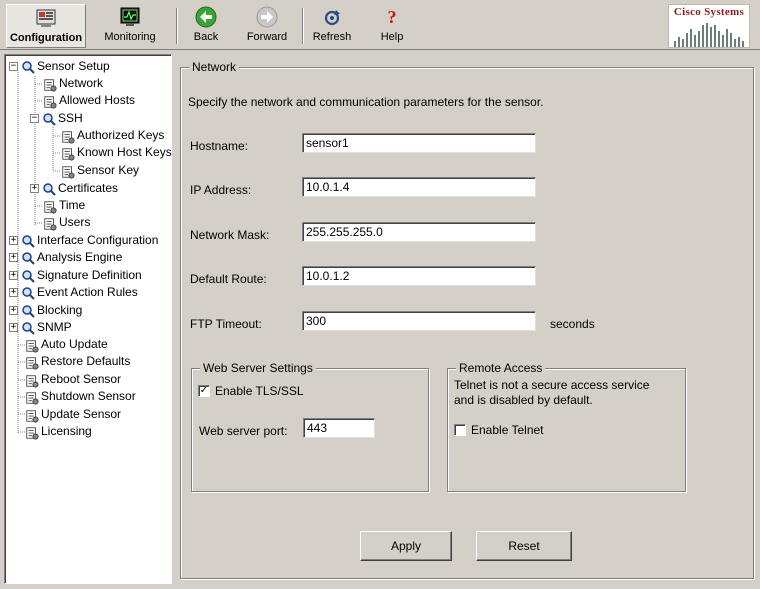 Image resolution: width=760 pixels, height=589 pixels. Describe the element at coordinates (130, 17) in the screenshot. I see `monitoring-icon` at that location.